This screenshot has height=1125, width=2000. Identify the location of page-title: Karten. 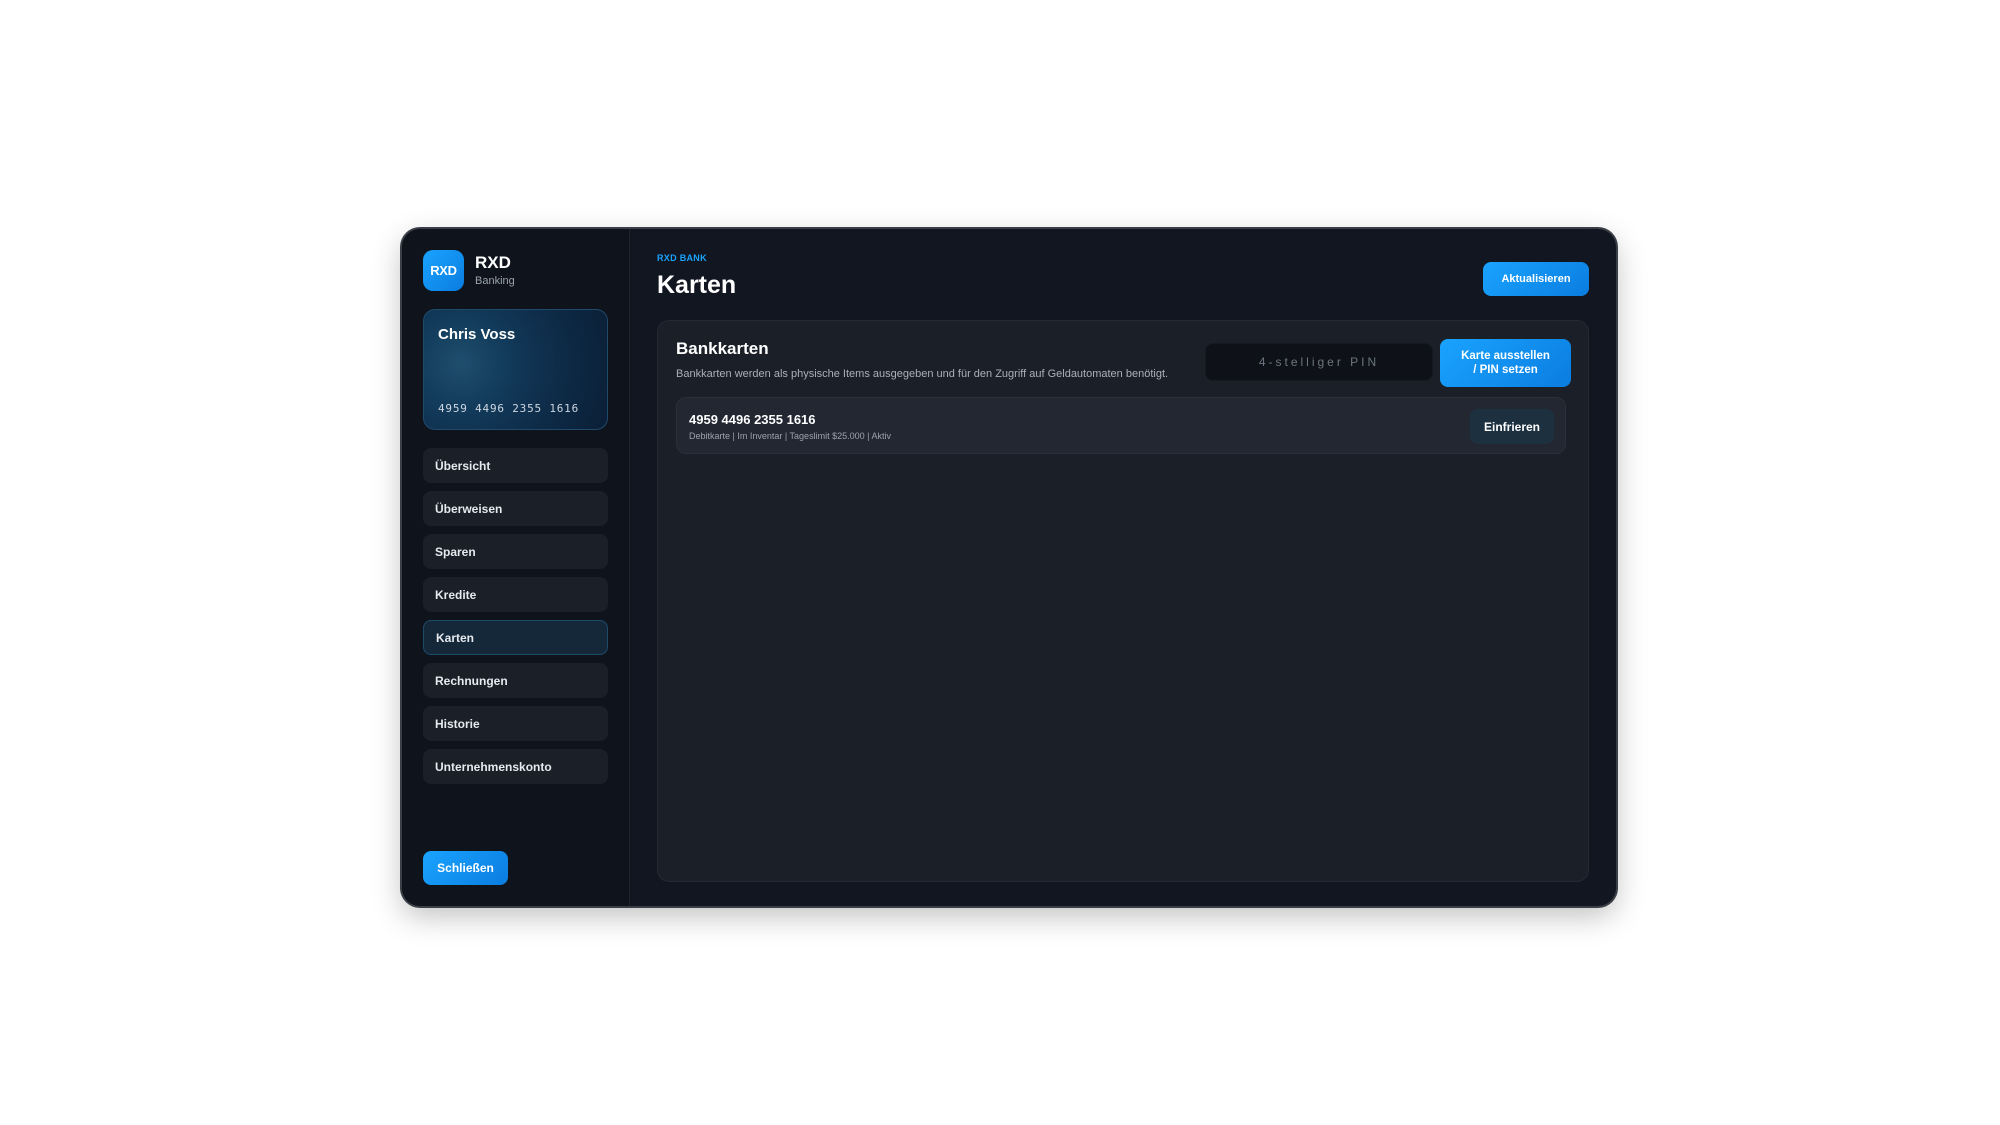
(697, 285).